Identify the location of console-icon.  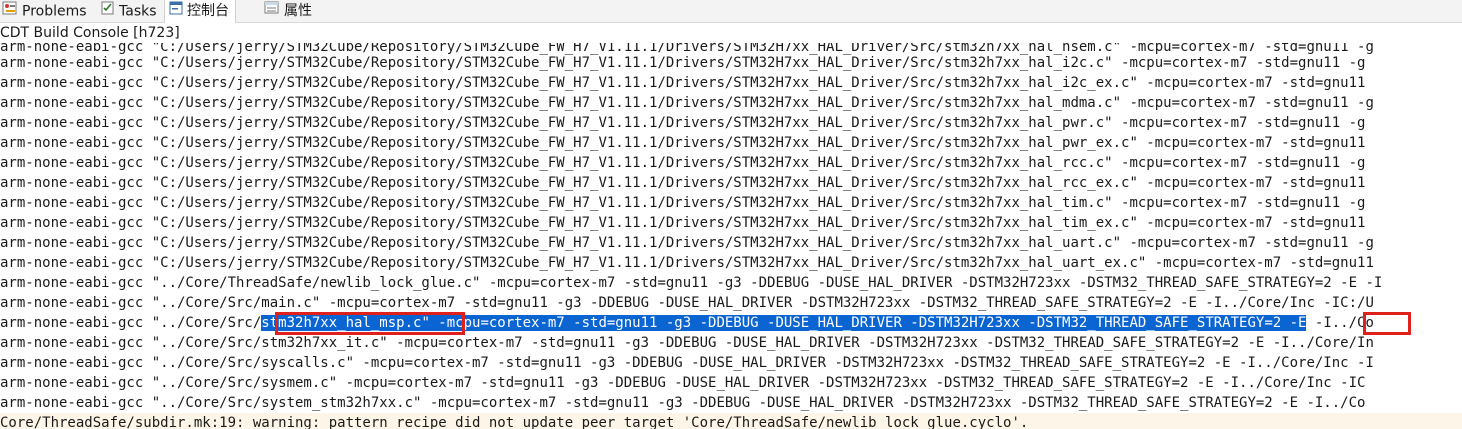
(176, 11).